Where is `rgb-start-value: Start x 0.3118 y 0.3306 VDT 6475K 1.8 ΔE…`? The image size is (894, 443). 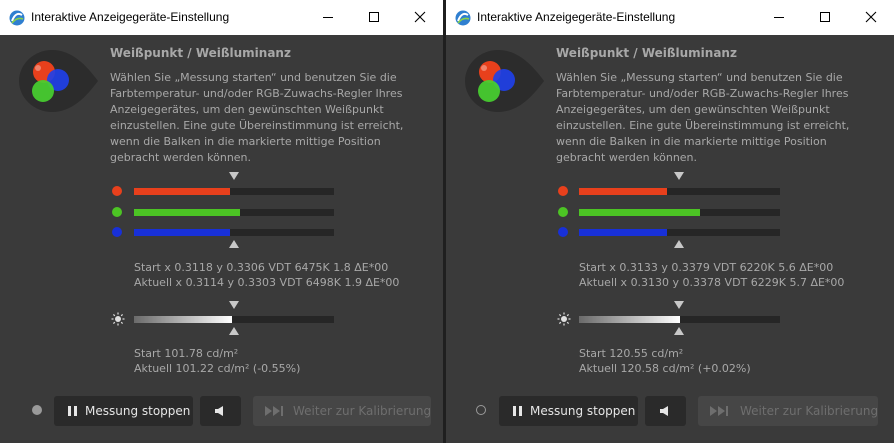
rgb-start-value: Start x 0.3118 y 0.3306 VDT 6475K 1.8 ΔE… is located at coordinates (261, 267).